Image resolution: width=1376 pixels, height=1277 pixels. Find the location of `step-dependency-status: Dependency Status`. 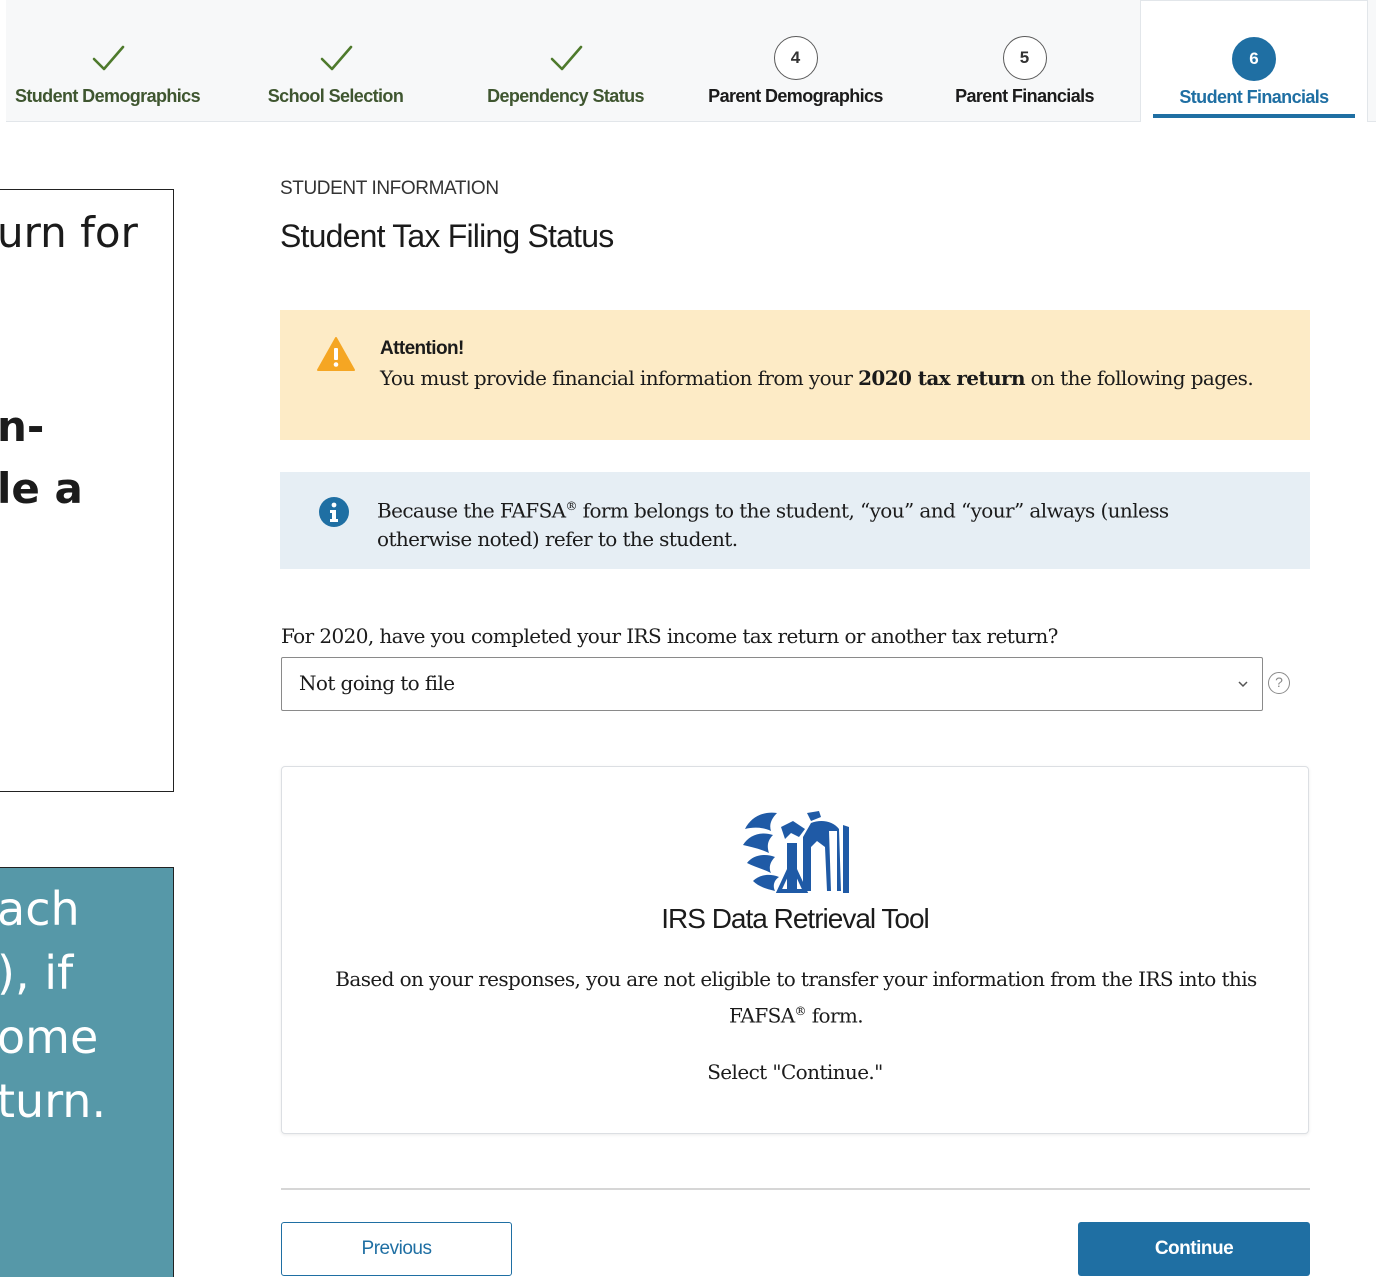

step-dependency-status: Dependency Status is located at coordinates (565, 61).